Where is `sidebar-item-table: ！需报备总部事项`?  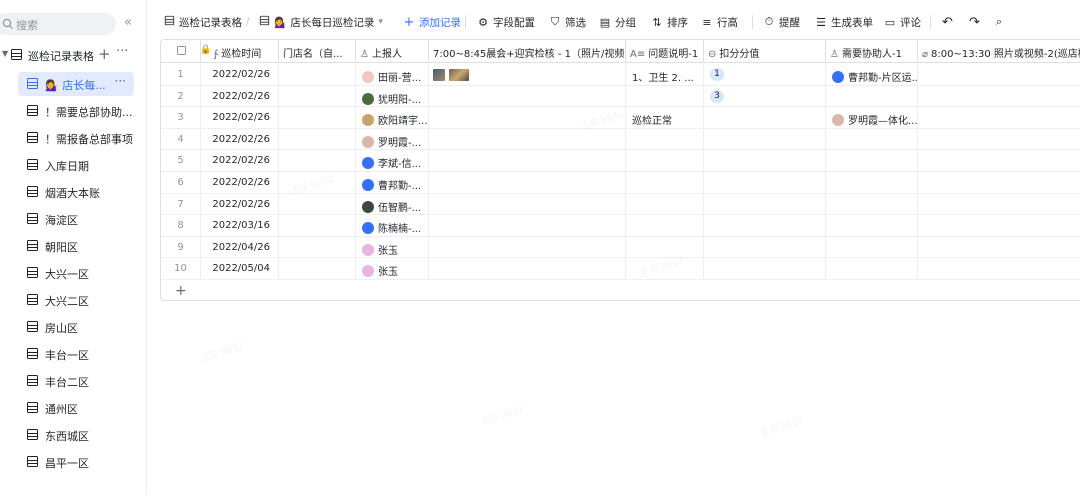
sidebar-item-table: ！需报备总部事项 is located at coordinates (76, 138).